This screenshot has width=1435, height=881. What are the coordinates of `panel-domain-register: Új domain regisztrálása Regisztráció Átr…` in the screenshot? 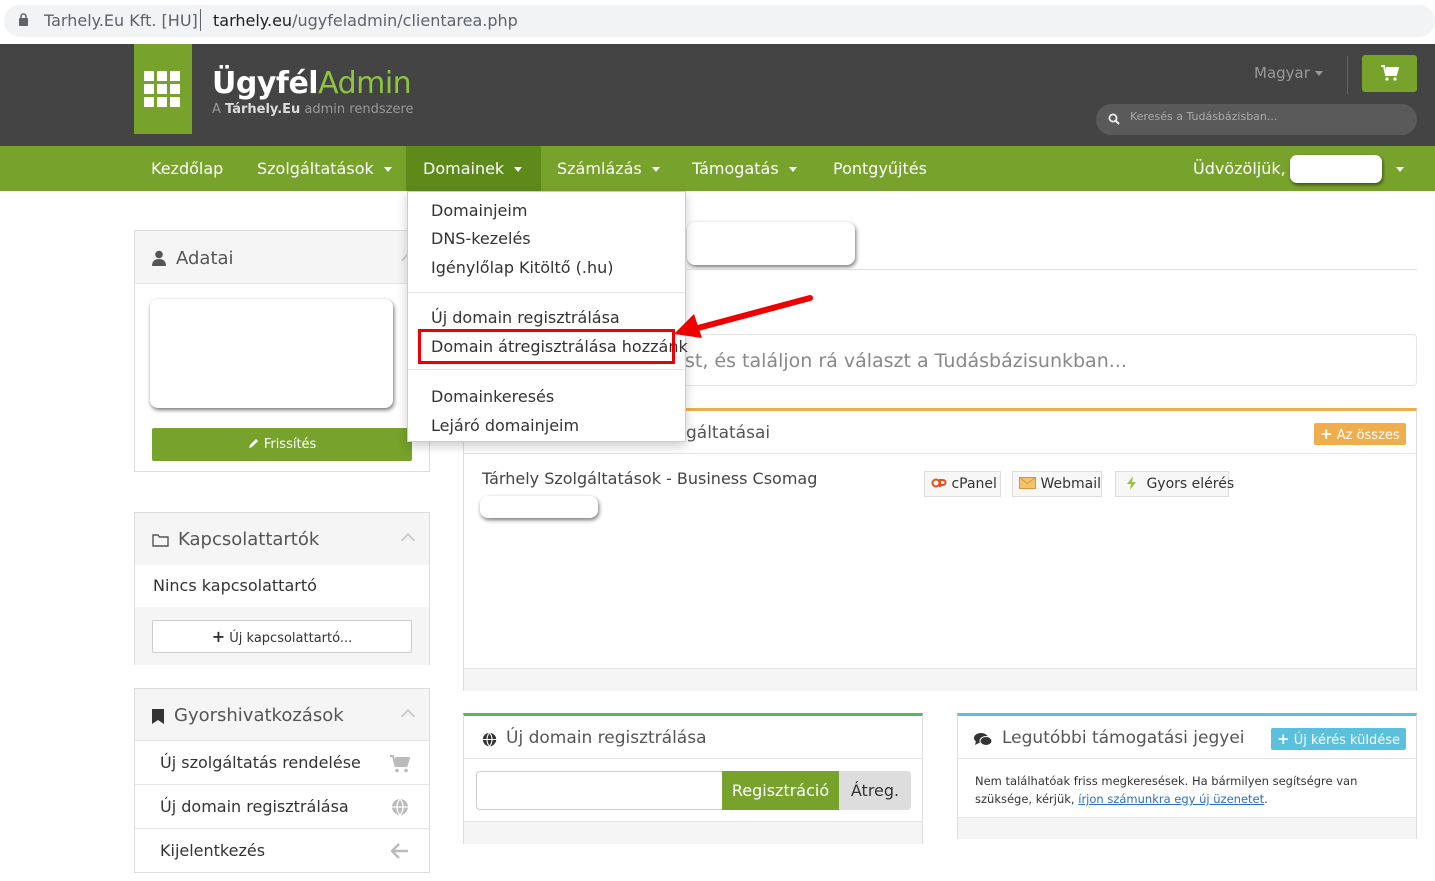 It's located at (693, 778).